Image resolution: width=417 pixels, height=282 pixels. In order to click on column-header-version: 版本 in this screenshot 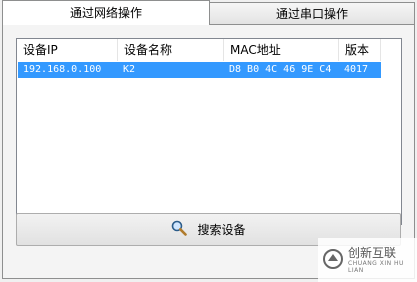, I will do `click(360, 50)`.